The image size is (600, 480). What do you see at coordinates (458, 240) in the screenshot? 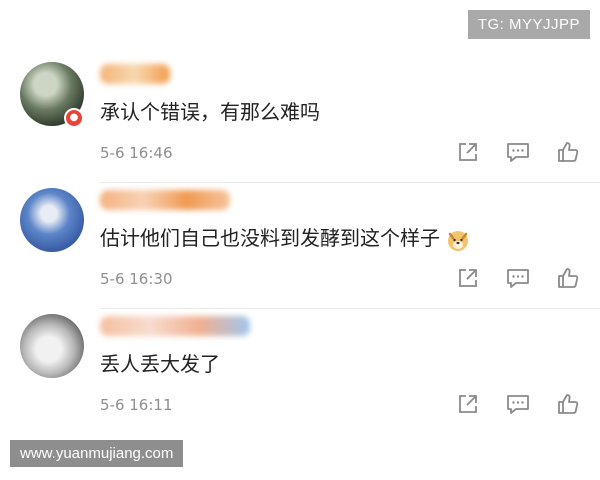
I see `doge-emoji-icon` at bounding box center [458, 240].